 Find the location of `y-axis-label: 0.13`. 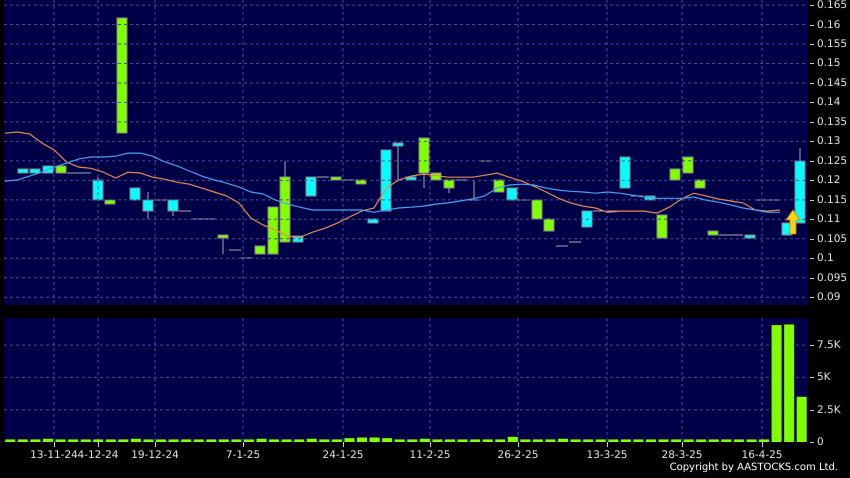

y-axis-label: 0.13 is located at coordinates (824, 141).